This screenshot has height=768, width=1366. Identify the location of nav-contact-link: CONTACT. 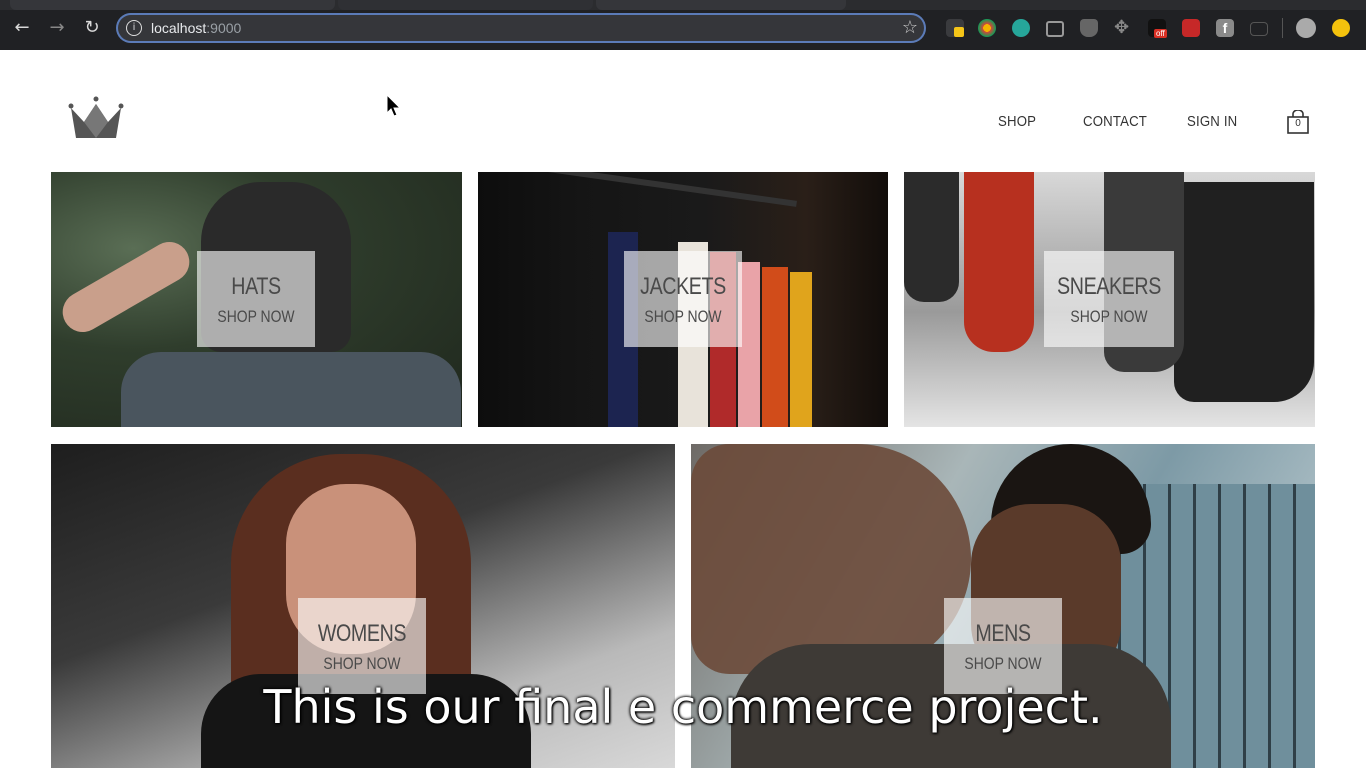
(1115, 121).